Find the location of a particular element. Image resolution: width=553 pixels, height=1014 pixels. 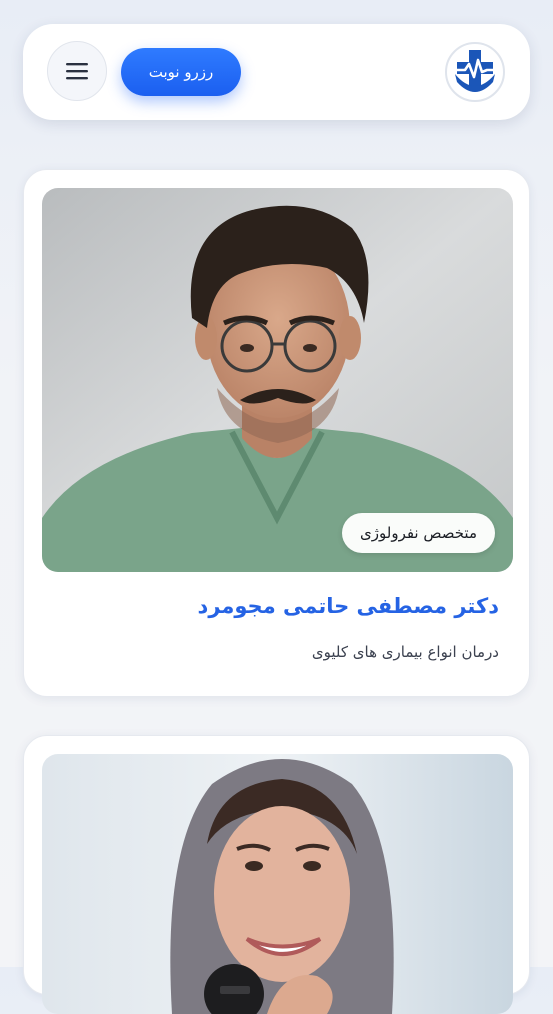

specialty-badge: متخصص نفرولوژی is located at coordinates (418, 533).